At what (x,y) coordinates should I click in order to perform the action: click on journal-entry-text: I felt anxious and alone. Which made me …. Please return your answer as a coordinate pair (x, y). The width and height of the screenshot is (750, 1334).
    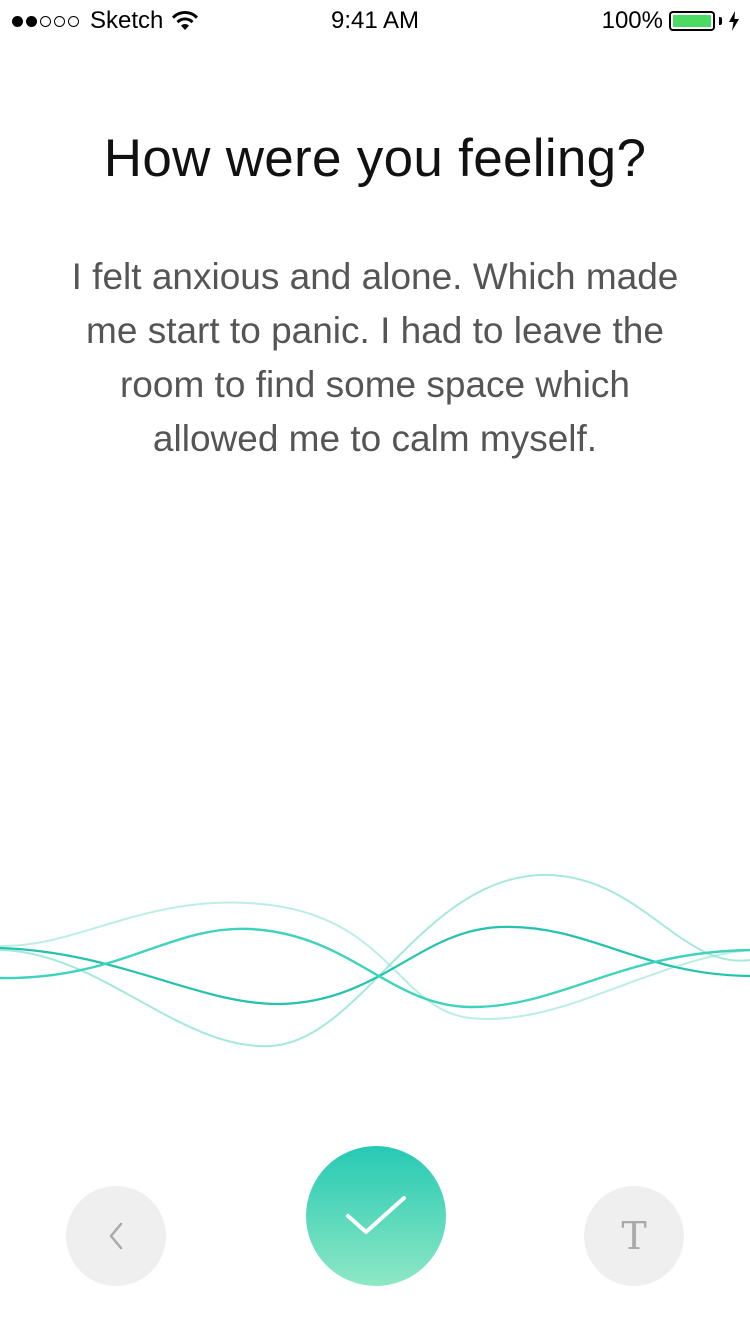
    Looking at the image, I should click on (375, 357).